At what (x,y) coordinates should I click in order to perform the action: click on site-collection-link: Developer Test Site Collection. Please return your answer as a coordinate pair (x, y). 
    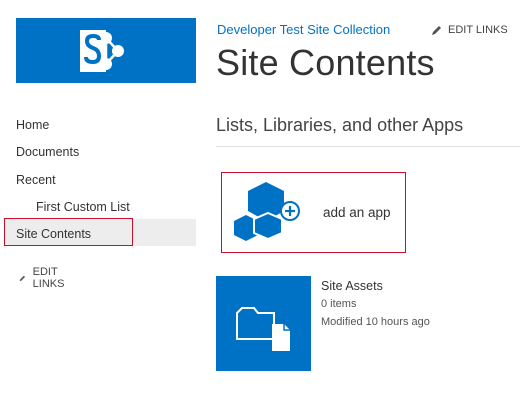
    Looking at the image, I should click on (303, 29).